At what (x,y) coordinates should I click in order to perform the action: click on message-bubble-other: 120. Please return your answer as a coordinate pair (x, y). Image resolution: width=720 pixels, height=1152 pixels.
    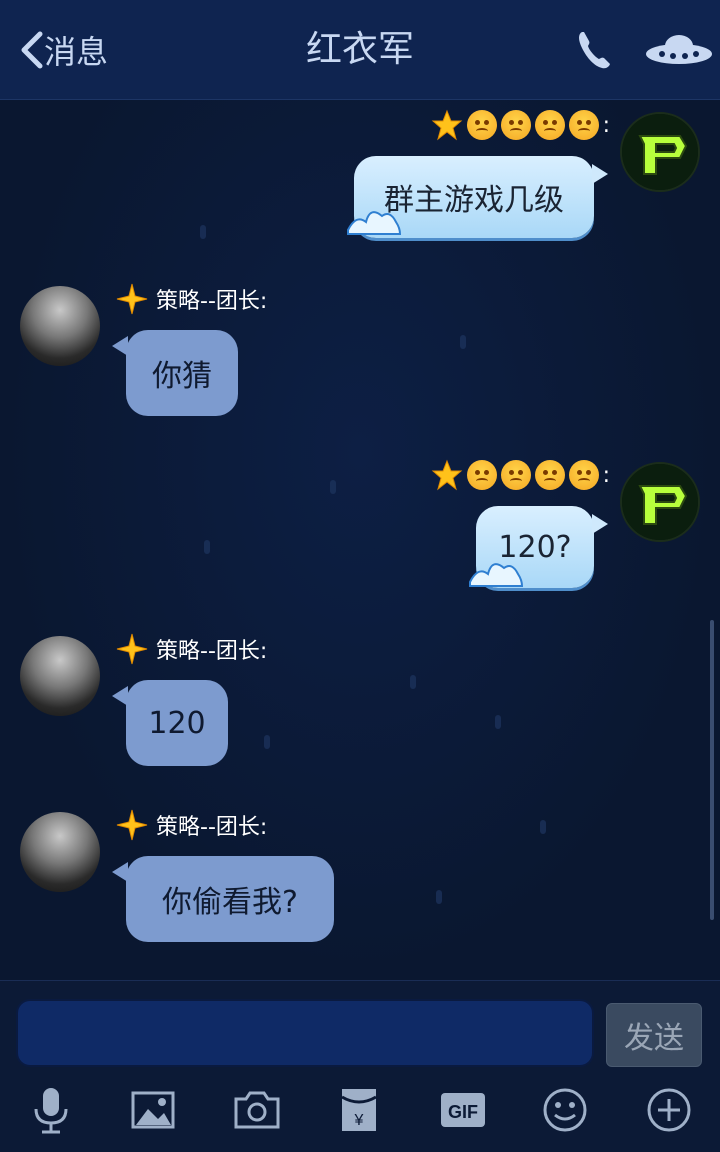
    Looking at the image, I should click on (177, 723).